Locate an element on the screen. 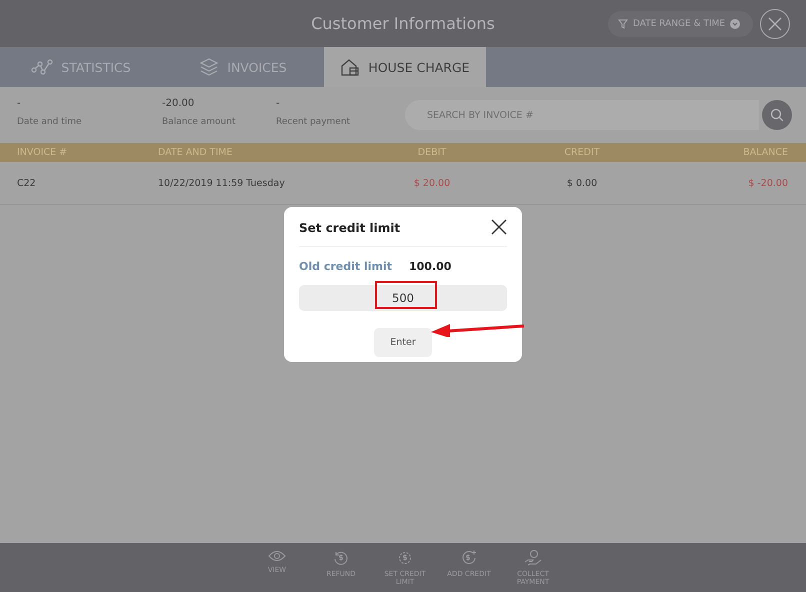 Image resolution: width=806 pixels, height=592 pixels. summary-label: Date and time is located at coordinates (49, 122).